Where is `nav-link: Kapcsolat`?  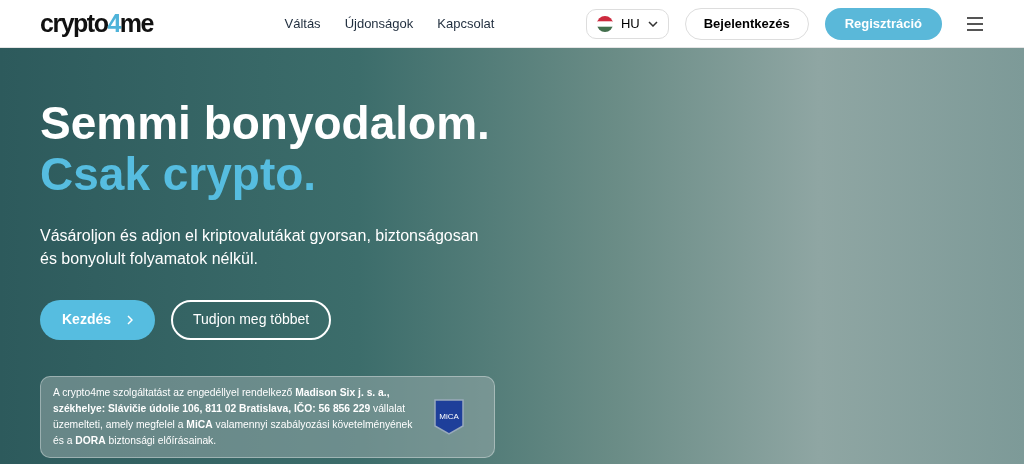 nav-link: Kapcsolat is located at coordinates (466, 23).